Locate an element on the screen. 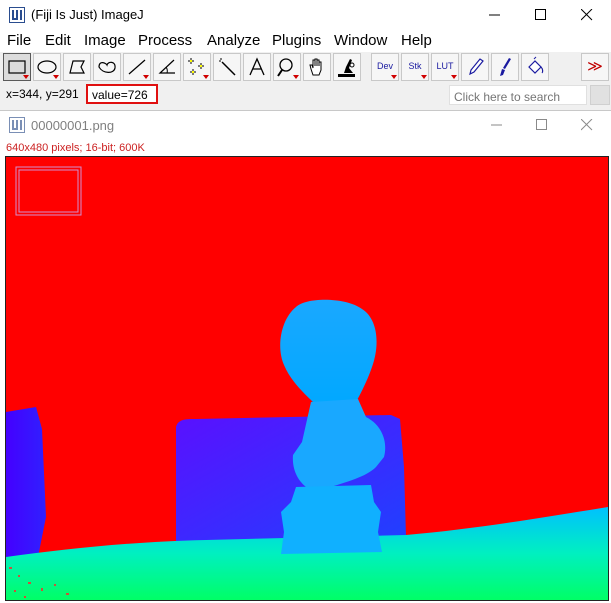 This screenshot has width=611, height=603. rectangle-tool is located at coordinates (17, 67).